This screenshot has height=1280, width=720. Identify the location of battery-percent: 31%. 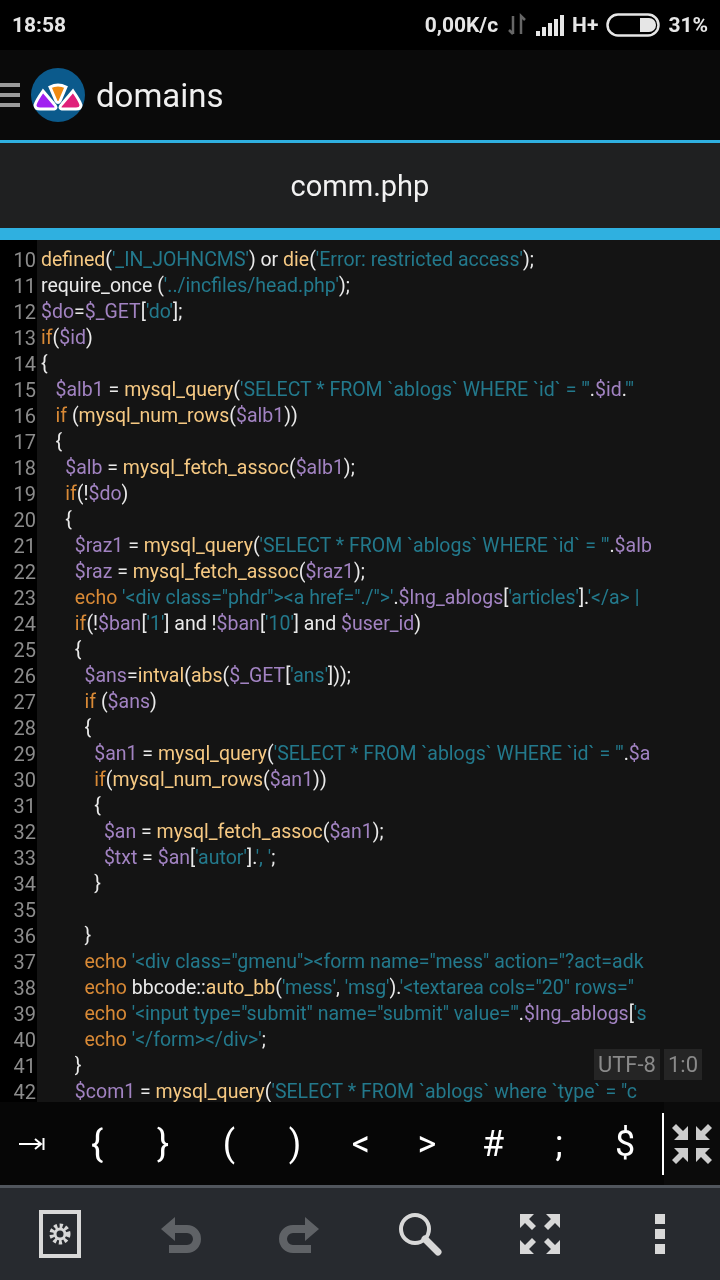
(688, 25).